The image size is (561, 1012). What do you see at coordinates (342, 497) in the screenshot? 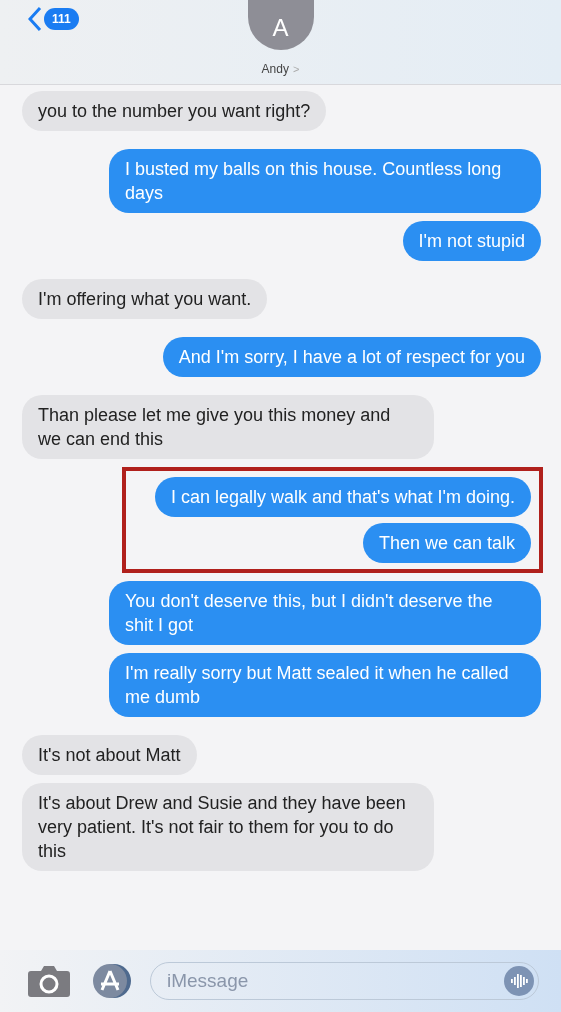
I see `sent-message: I can legally walk and that's what I'm doing.` at bounding box center [342, 497].